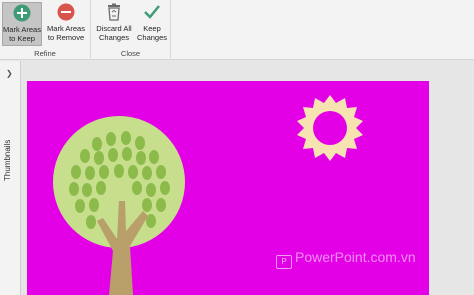 This screenshot has width=474, height=295. Describe the element at coordinates (10, 136) in the screenshot. I see `thumbnails-label-wrap: Thumbnails` at that location.